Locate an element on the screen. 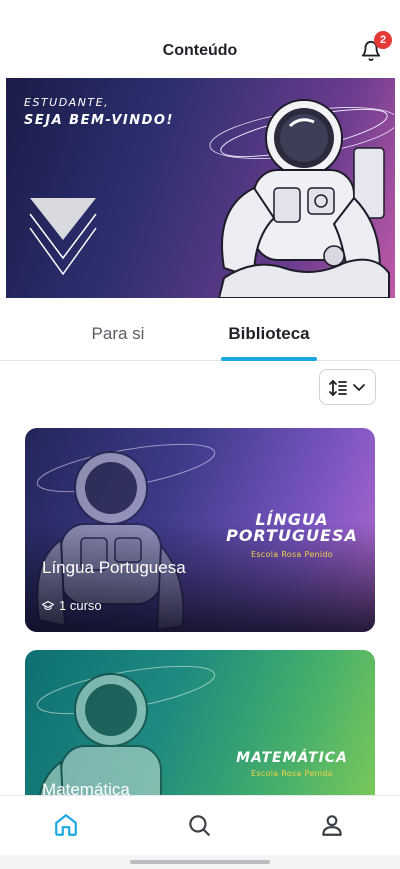 The image size is (400, 869). content-tabs: Para si Biblioteca is located at coordinates (200, 336).